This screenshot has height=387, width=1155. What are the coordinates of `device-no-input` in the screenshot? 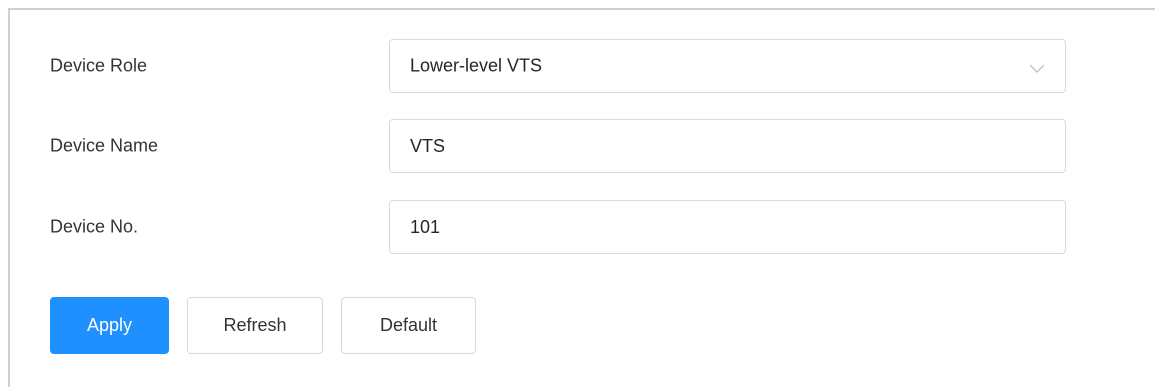 It's located at (727, 227).